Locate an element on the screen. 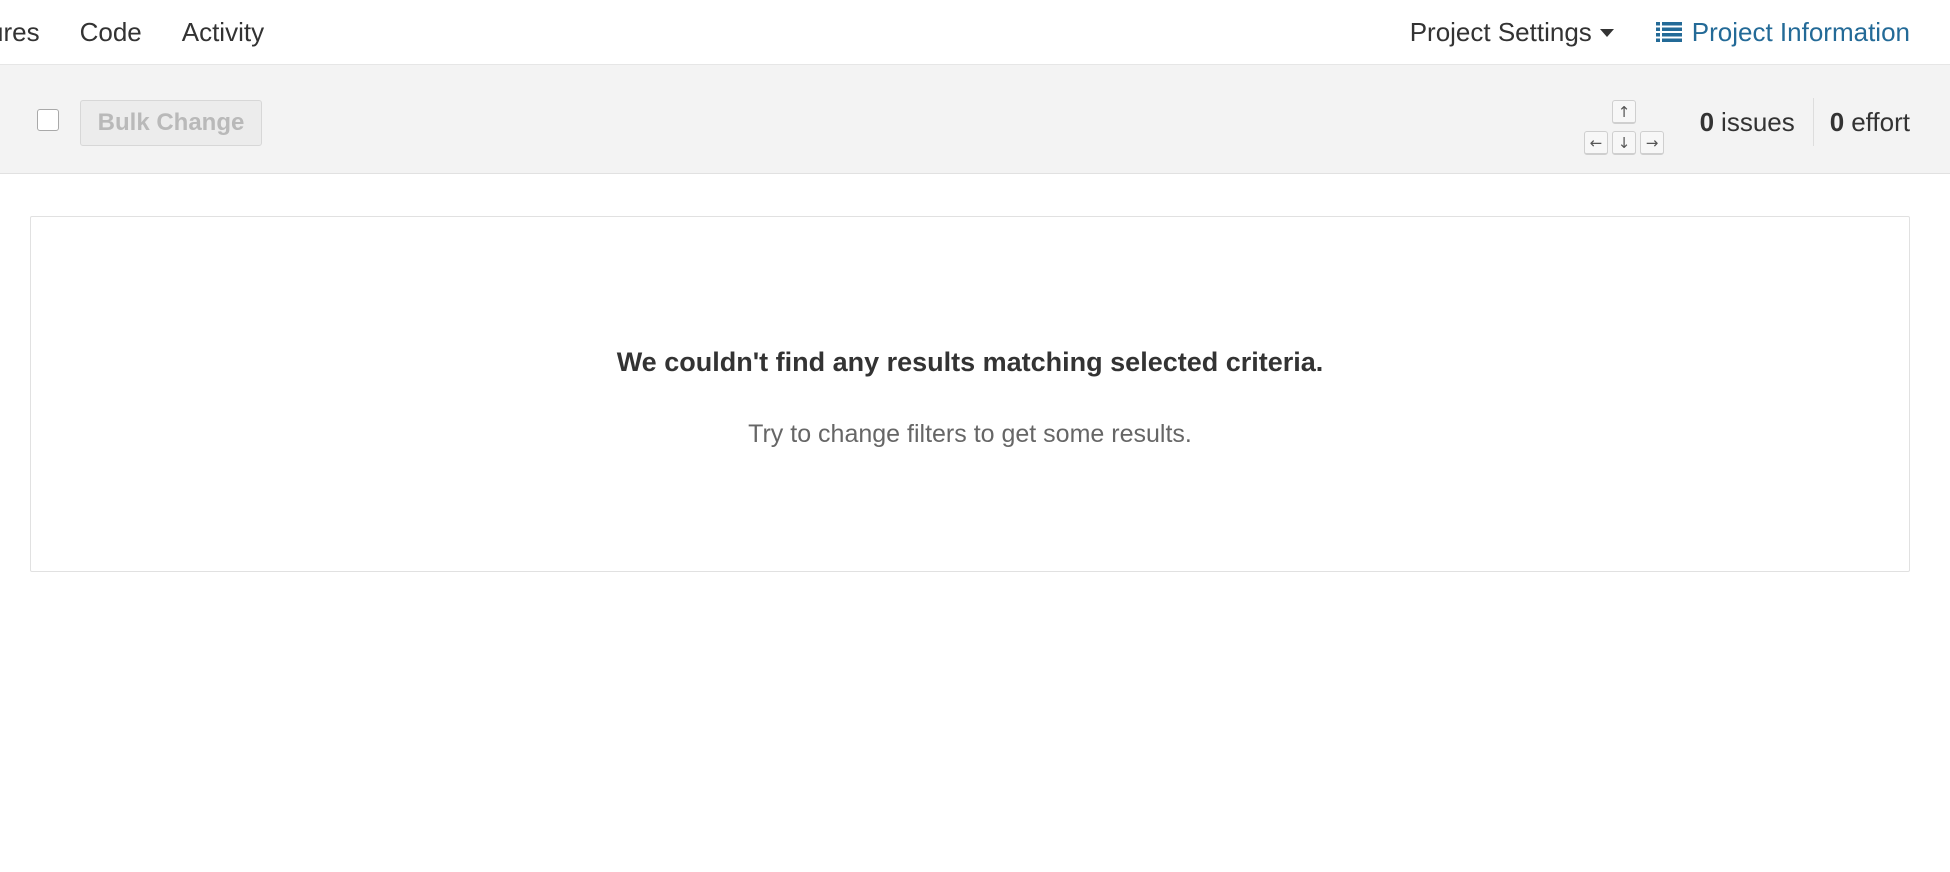 This screenshot has width=1950, height=872. project-information-label: Project Information is located at coordinates (1800, 31).